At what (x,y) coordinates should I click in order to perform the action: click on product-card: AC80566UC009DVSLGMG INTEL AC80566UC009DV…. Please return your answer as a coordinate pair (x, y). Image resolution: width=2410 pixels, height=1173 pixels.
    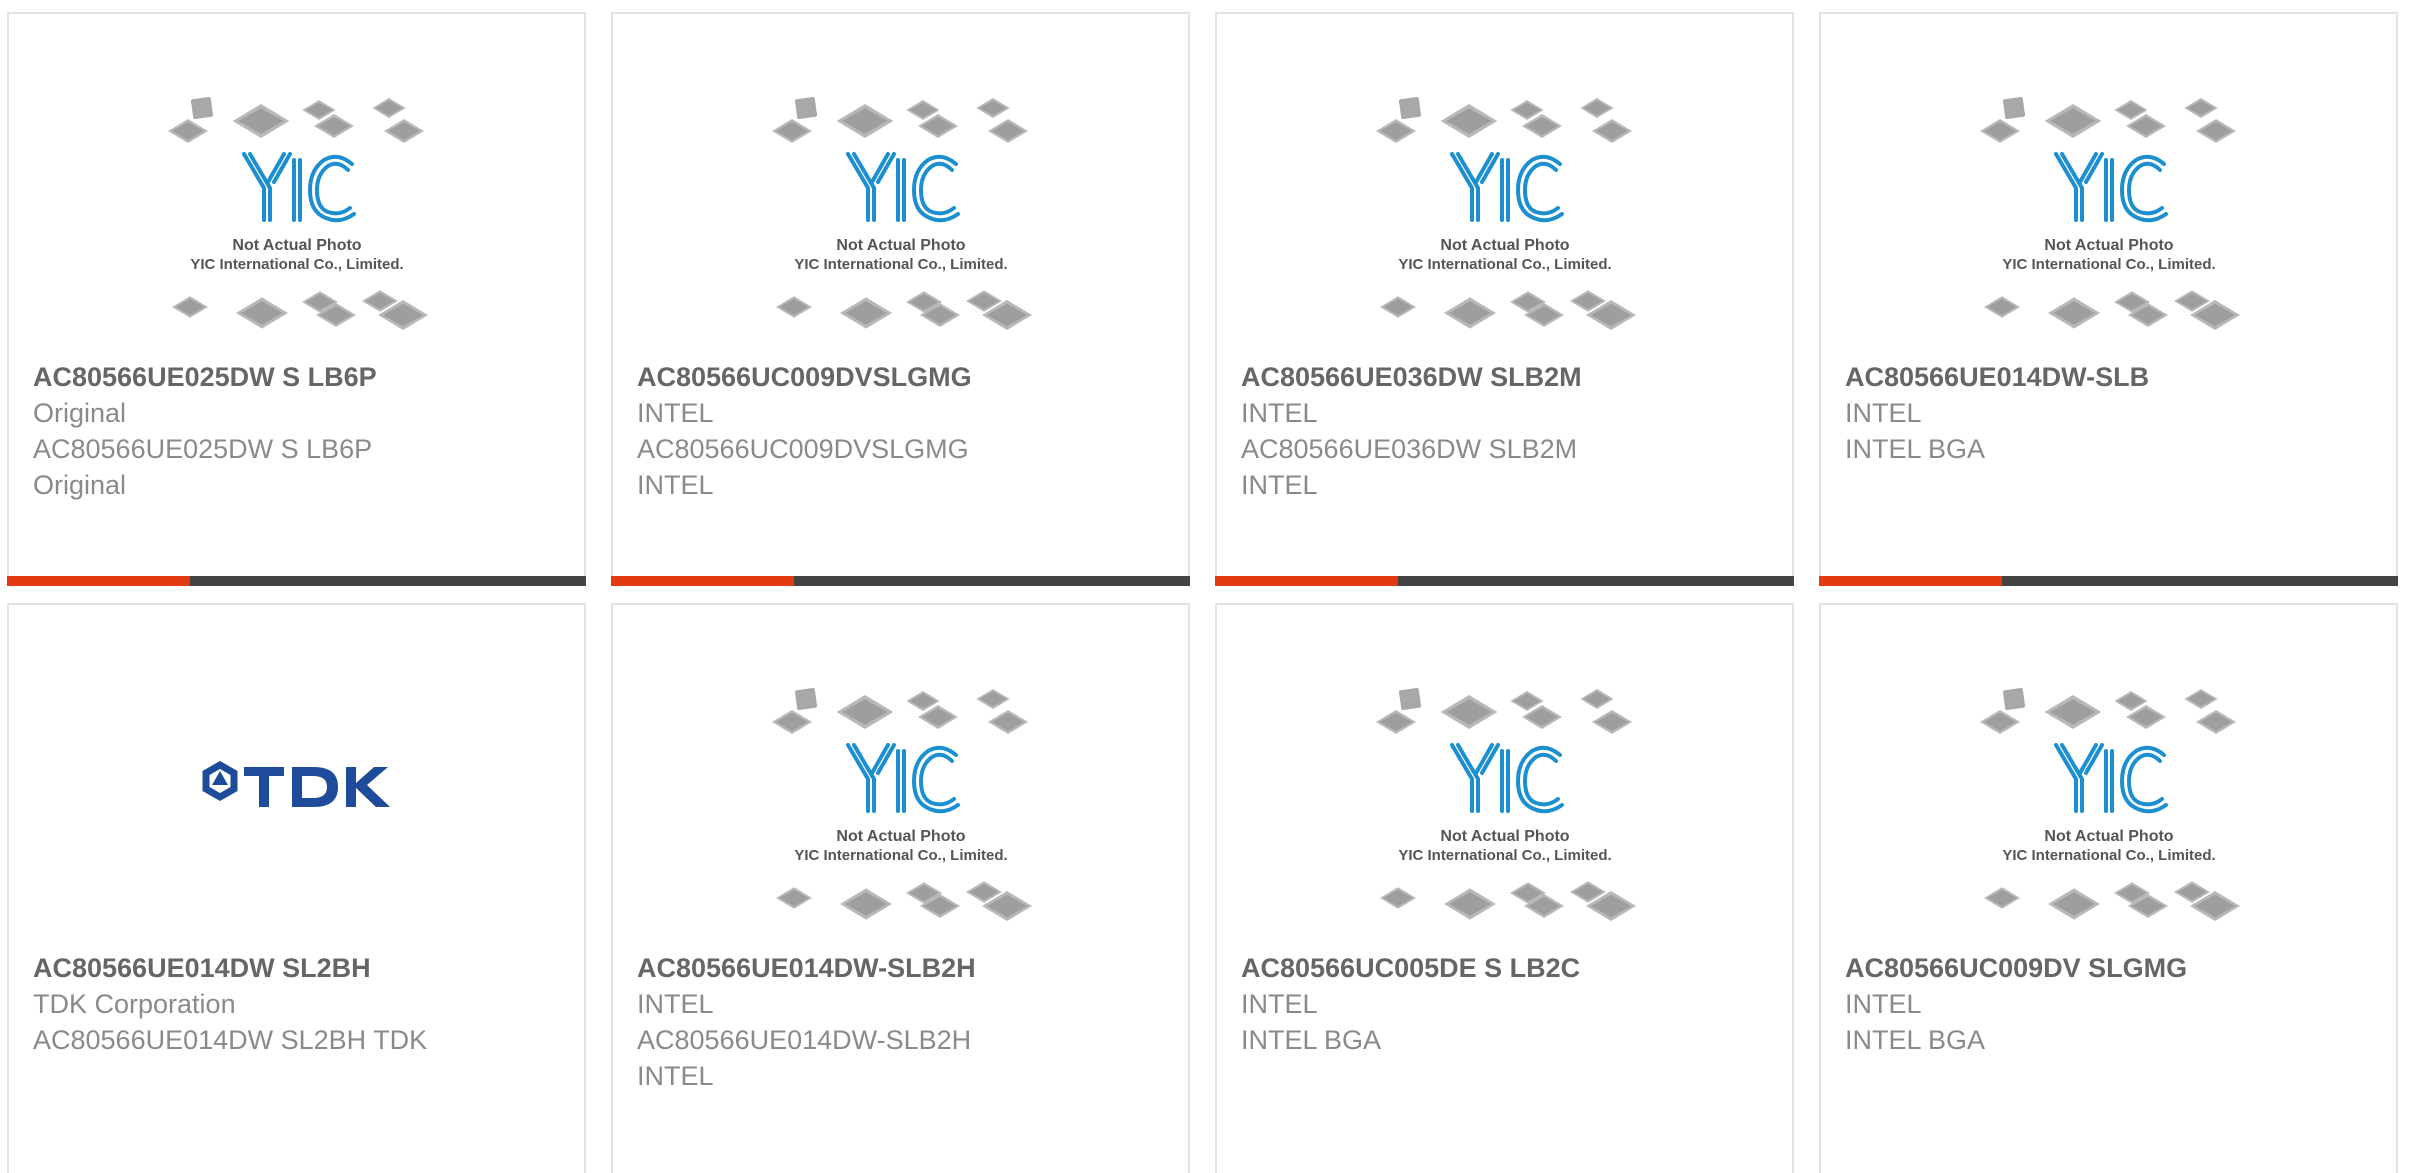
    Looking at the image, I should click on (900, 299).